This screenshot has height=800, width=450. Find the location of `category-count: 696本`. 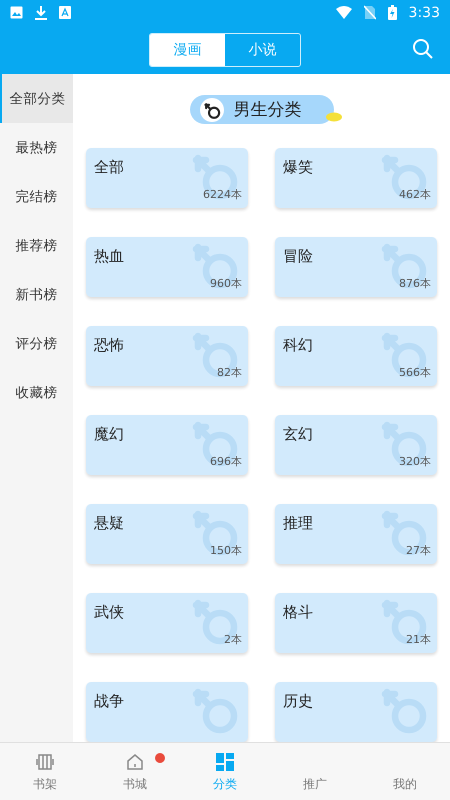

category-count: 696本 is located at coordinates (226, 461).